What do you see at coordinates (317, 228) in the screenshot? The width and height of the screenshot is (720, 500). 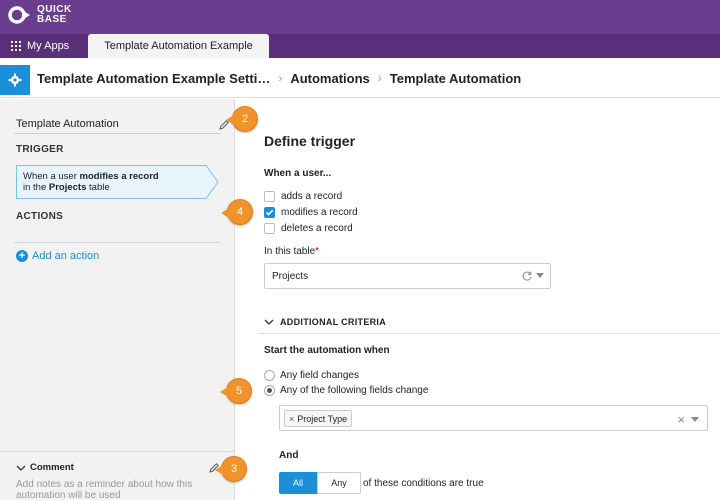 I see `deletes-record-label: deletes a record` at bounding box center [317, 228].